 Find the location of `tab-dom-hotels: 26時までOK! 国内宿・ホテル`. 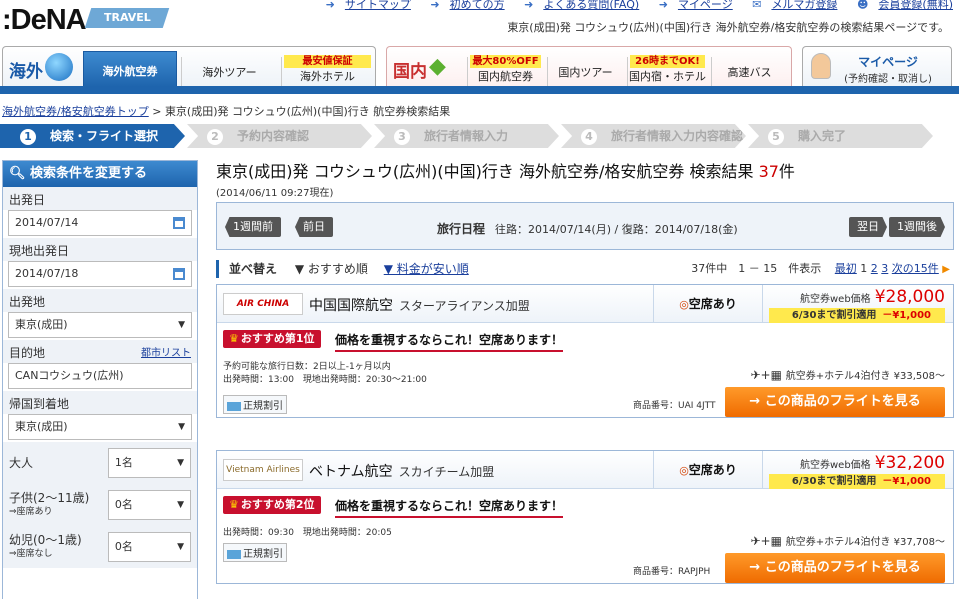

tab-dom-hotels: 26時までOK! 国内宿・ホテル is located at coordinates (667, 71).